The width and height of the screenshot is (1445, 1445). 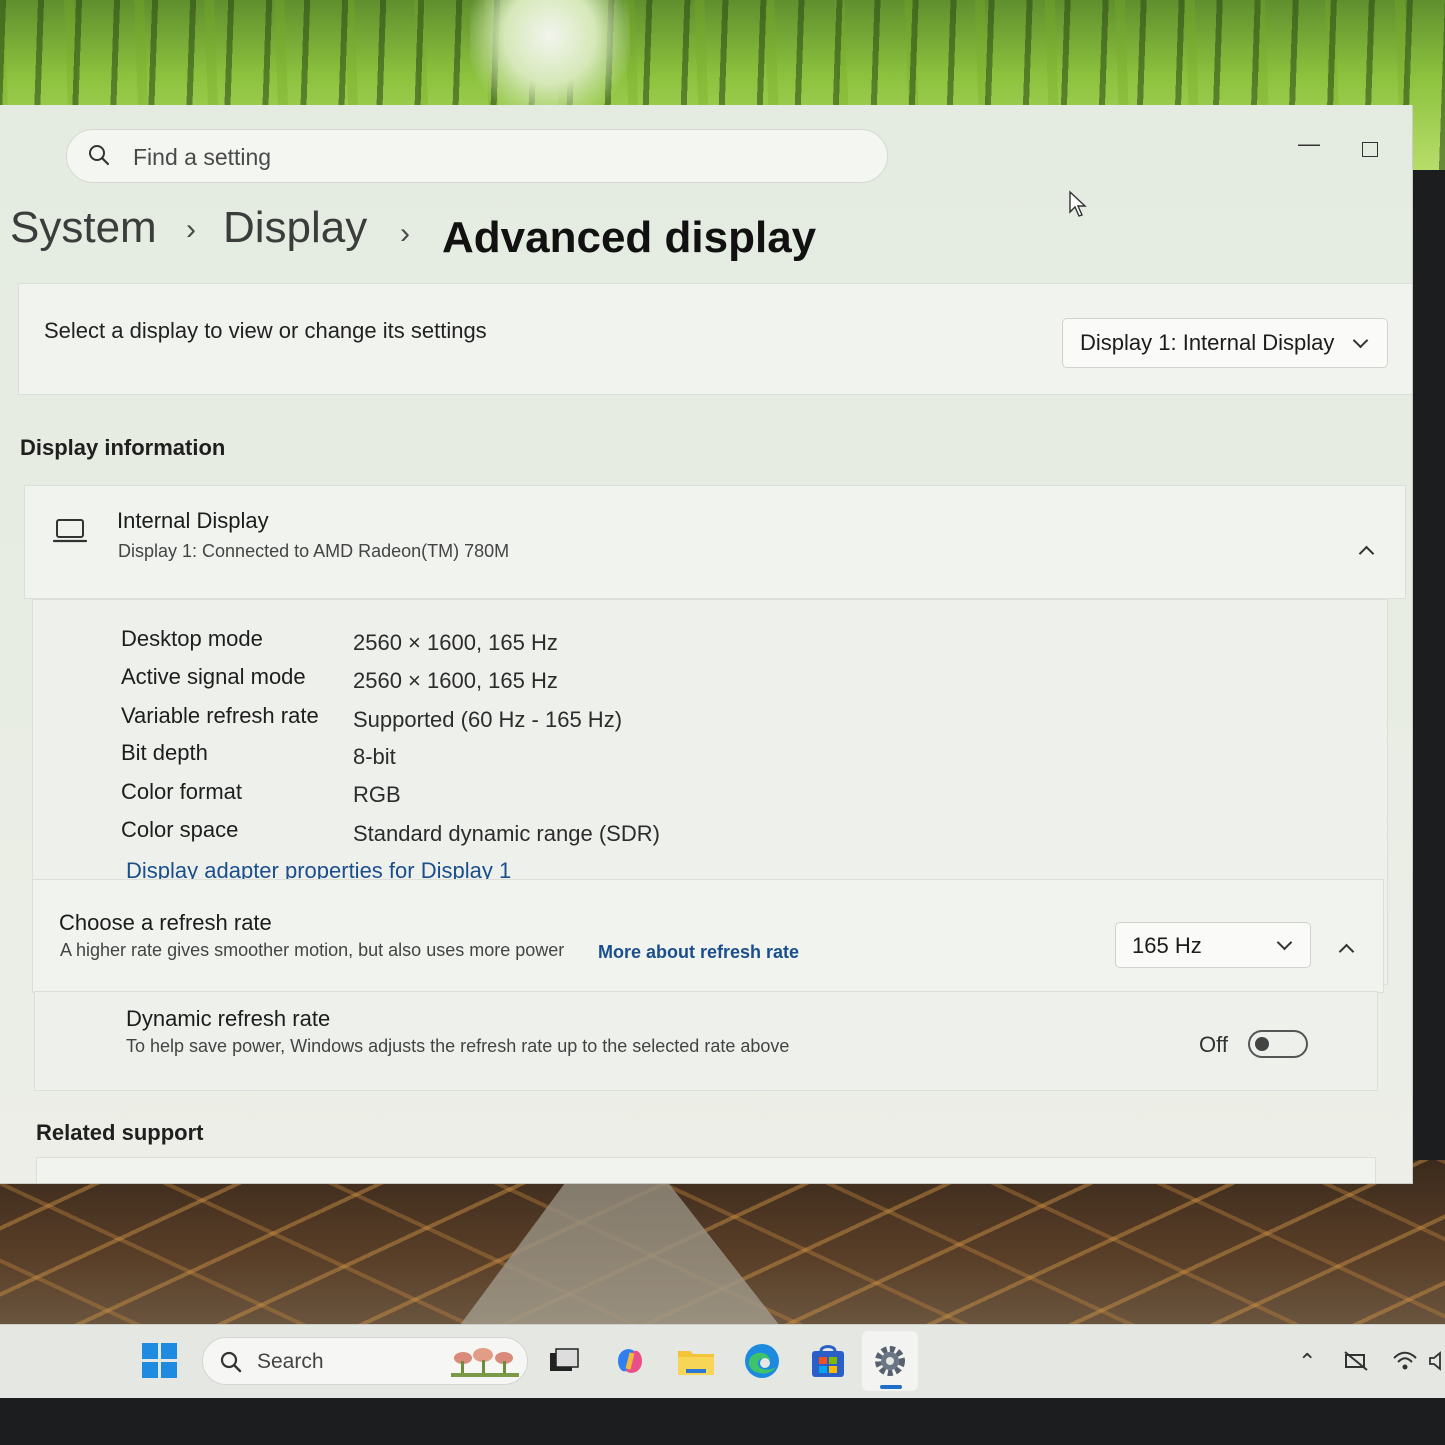 What do you see at coordinates (762, 1361) in the screenshot?
I see `edge-icon` at bounding box center [762, 1361].